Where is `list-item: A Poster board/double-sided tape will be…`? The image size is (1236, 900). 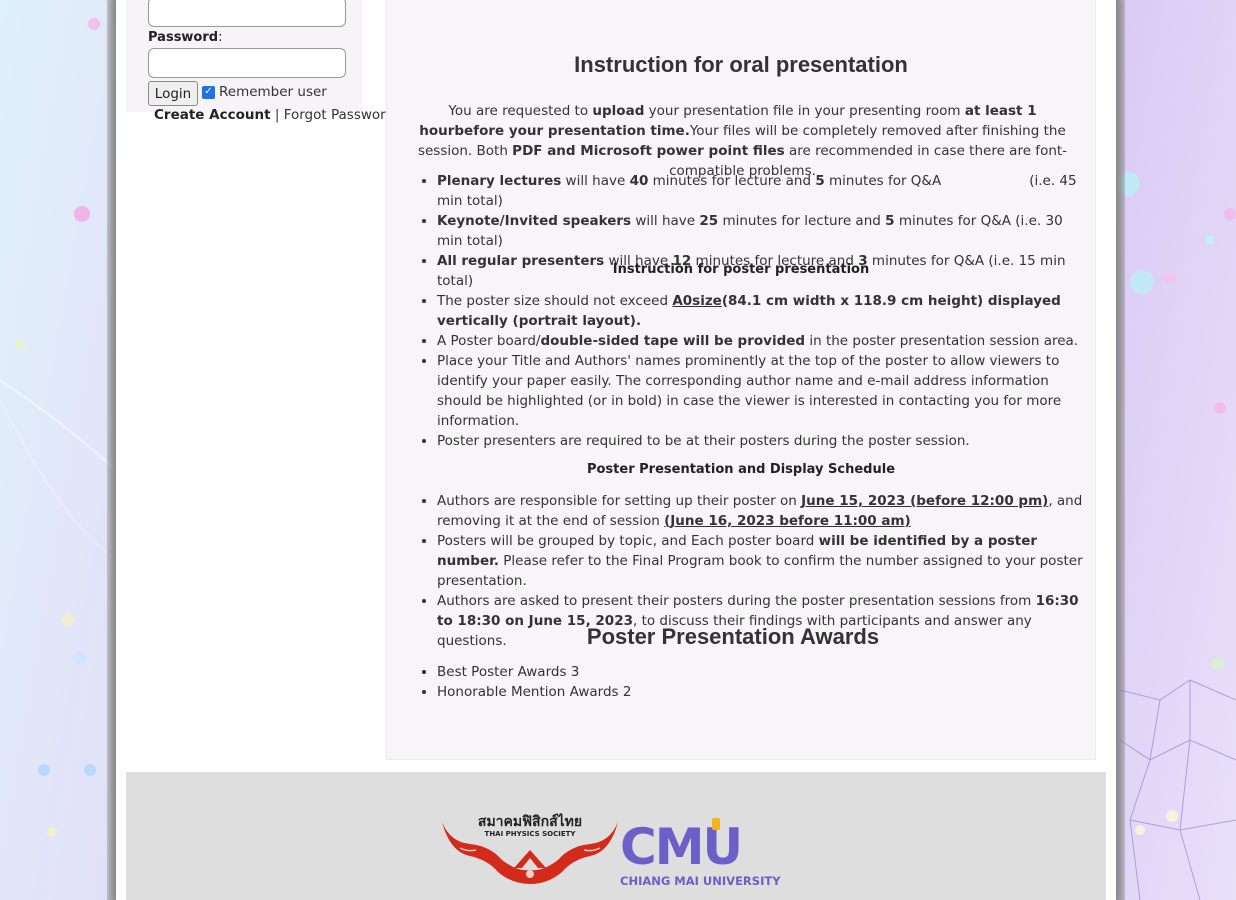 list-item: A Poster board/double-sided tape will be… is located at coordinates (762, 341).